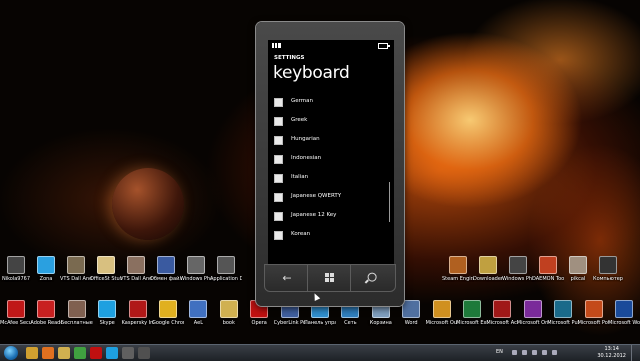 Image resolution: width=640 pixels, height=361 pixels. Describe the element at coordinates (46, 313) in the screenshot. I see `desktop-shortcut: Adobe Reader XI` at that location.